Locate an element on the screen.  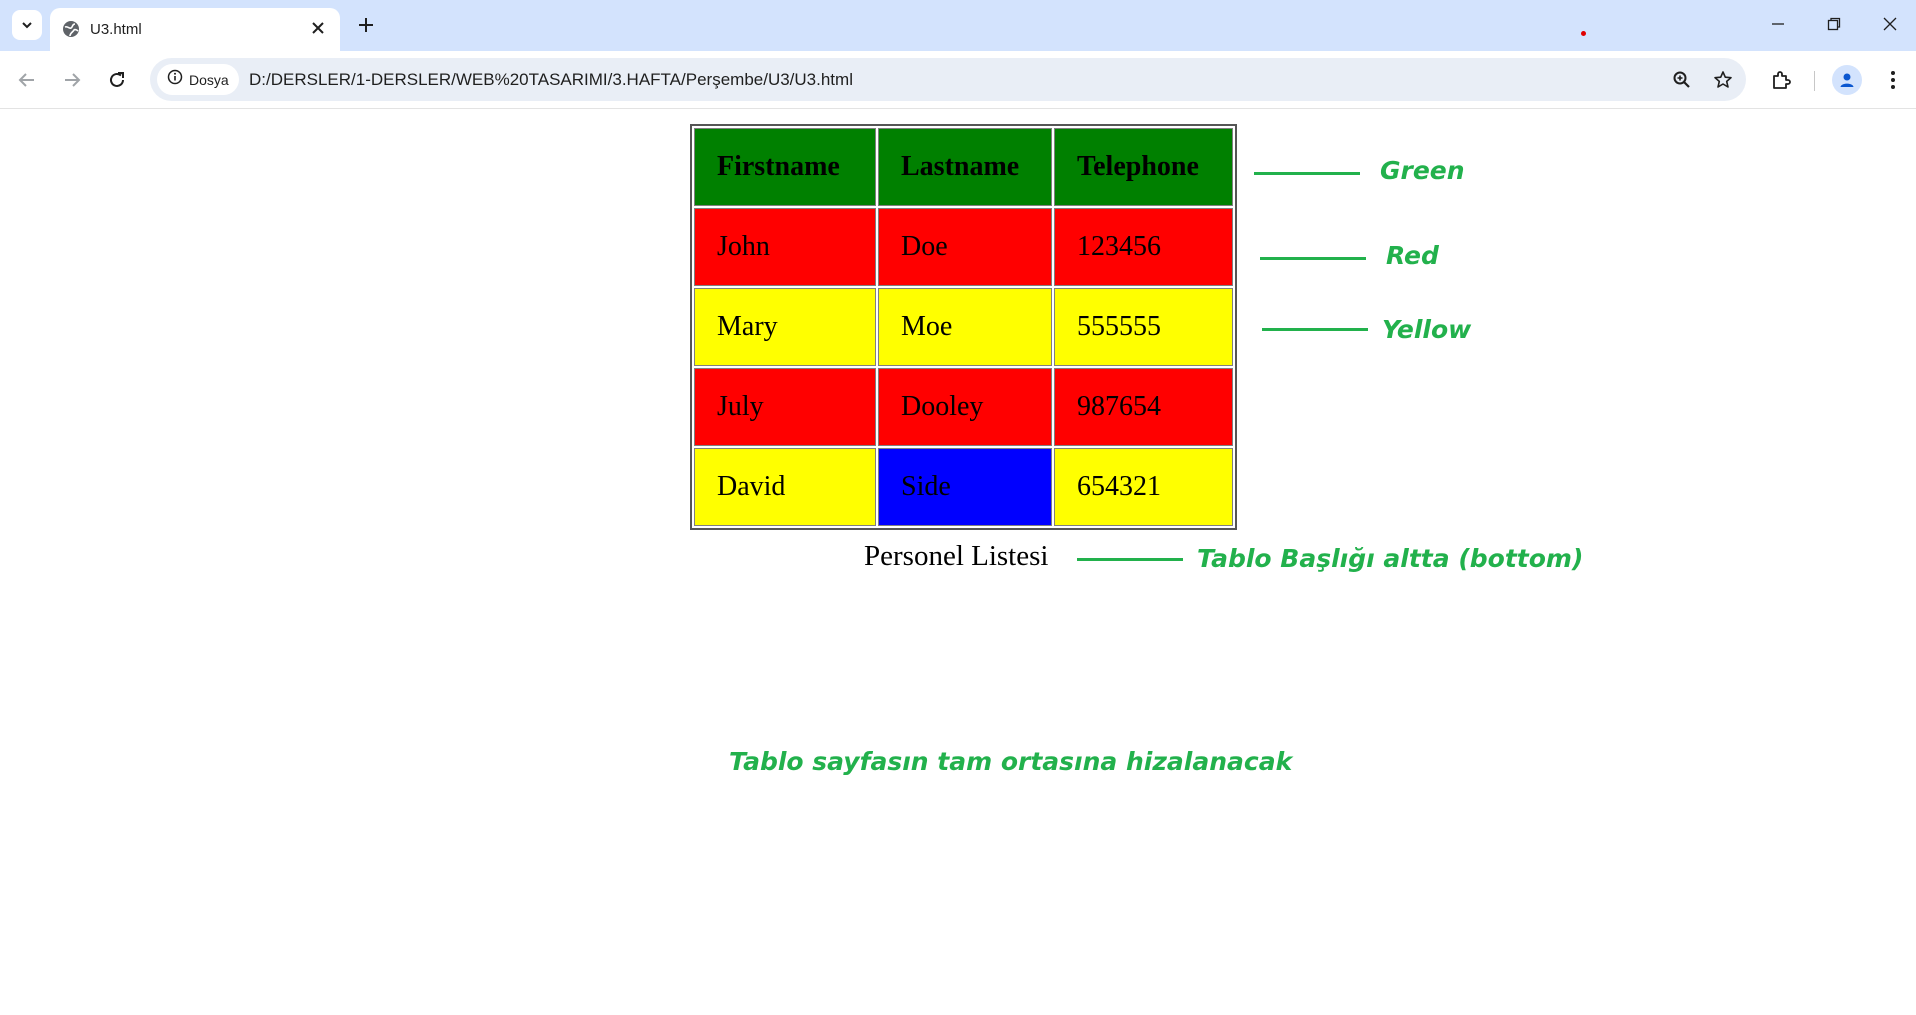
site-info-chip: Dosya is located at coordinates (198, 79).